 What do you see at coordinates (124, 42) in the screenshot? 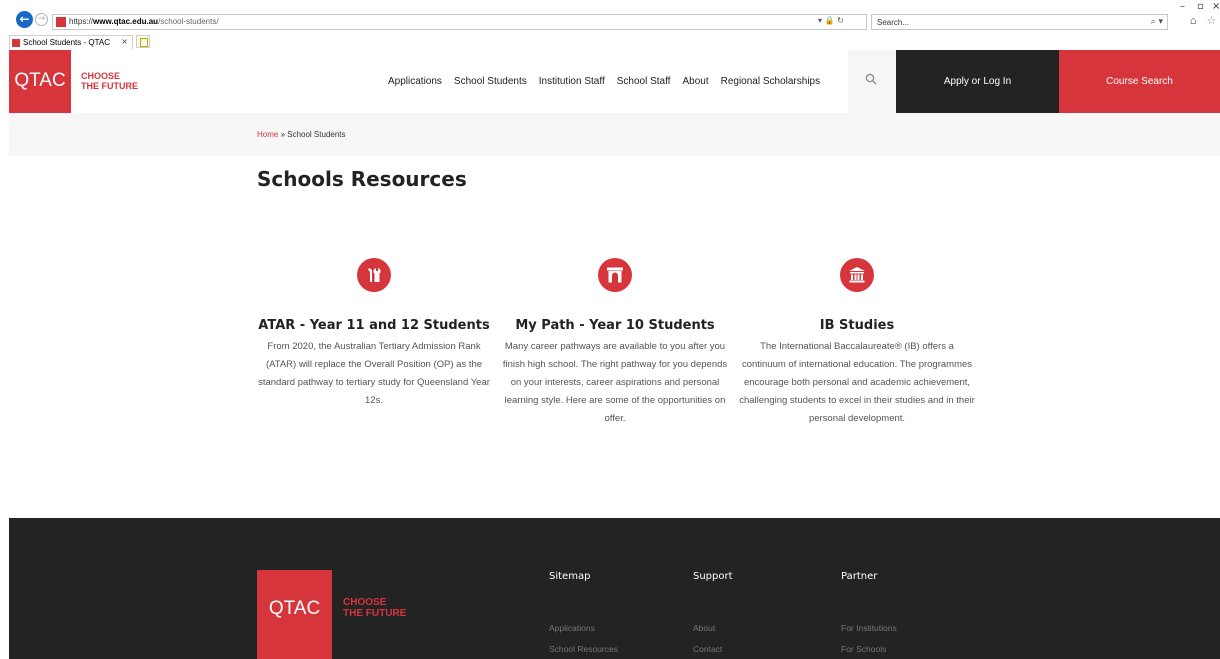
I see `tab-close-icon: ×` at bounding box center [124, 42].